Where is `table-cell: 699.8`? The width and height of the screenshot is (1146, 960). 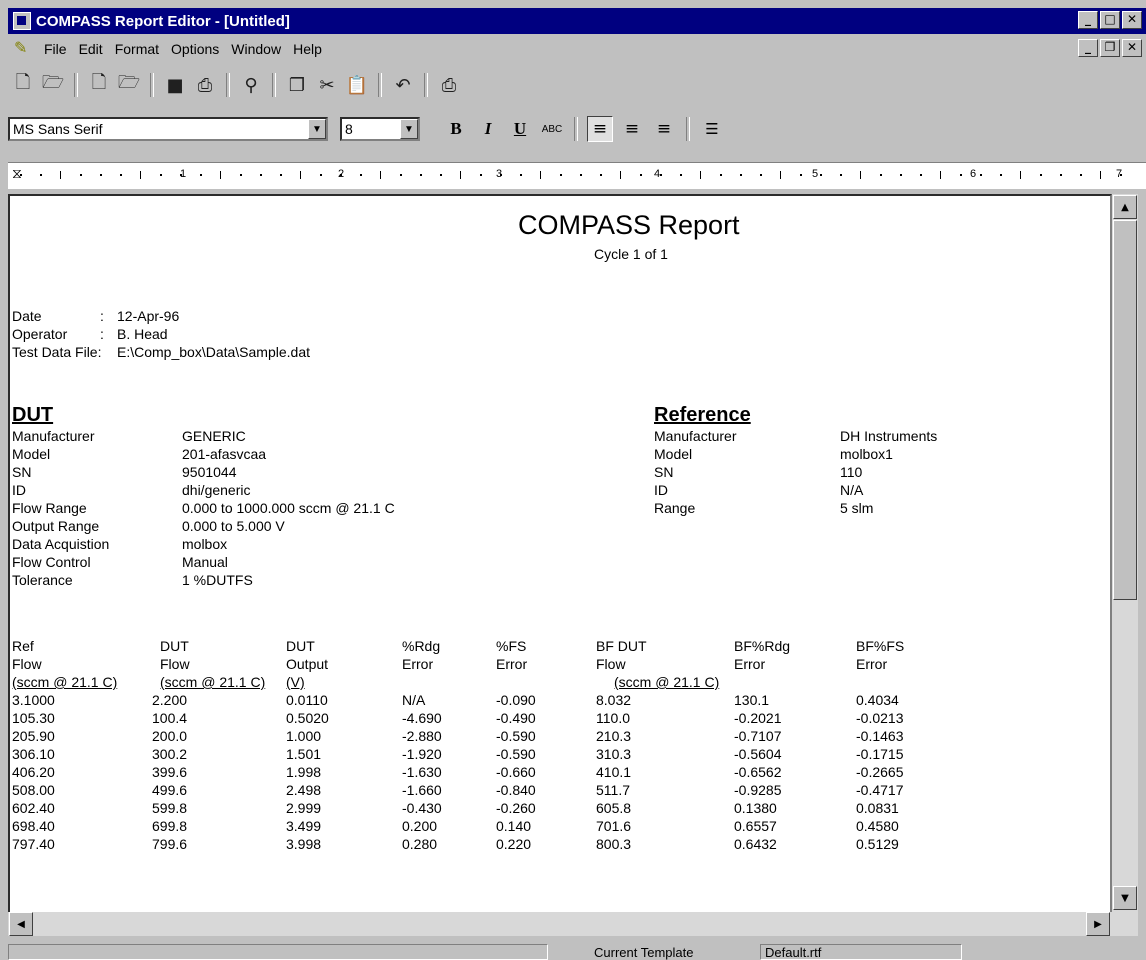 table-cell: 699.8 is located at coordinates (170, 826).